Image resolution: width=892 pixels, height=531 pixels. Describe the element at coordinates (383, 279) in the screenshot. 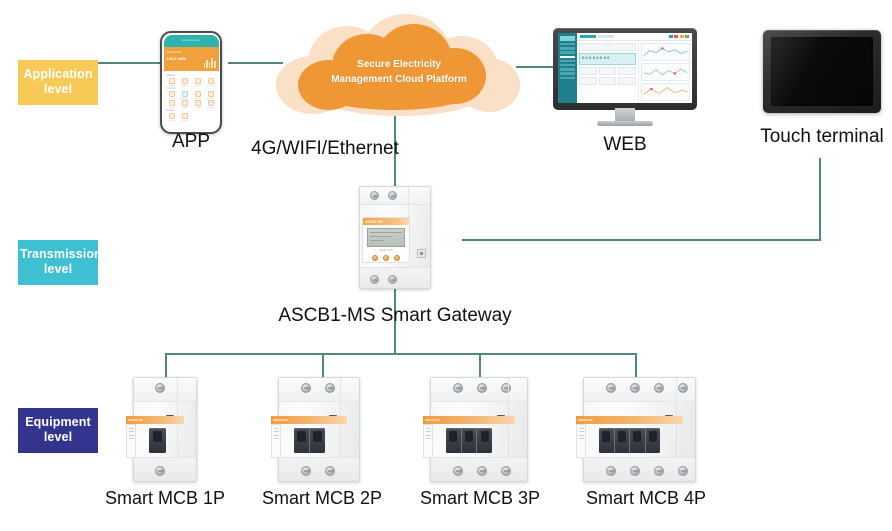

I see `gateway-bottom-terminals` at that location.